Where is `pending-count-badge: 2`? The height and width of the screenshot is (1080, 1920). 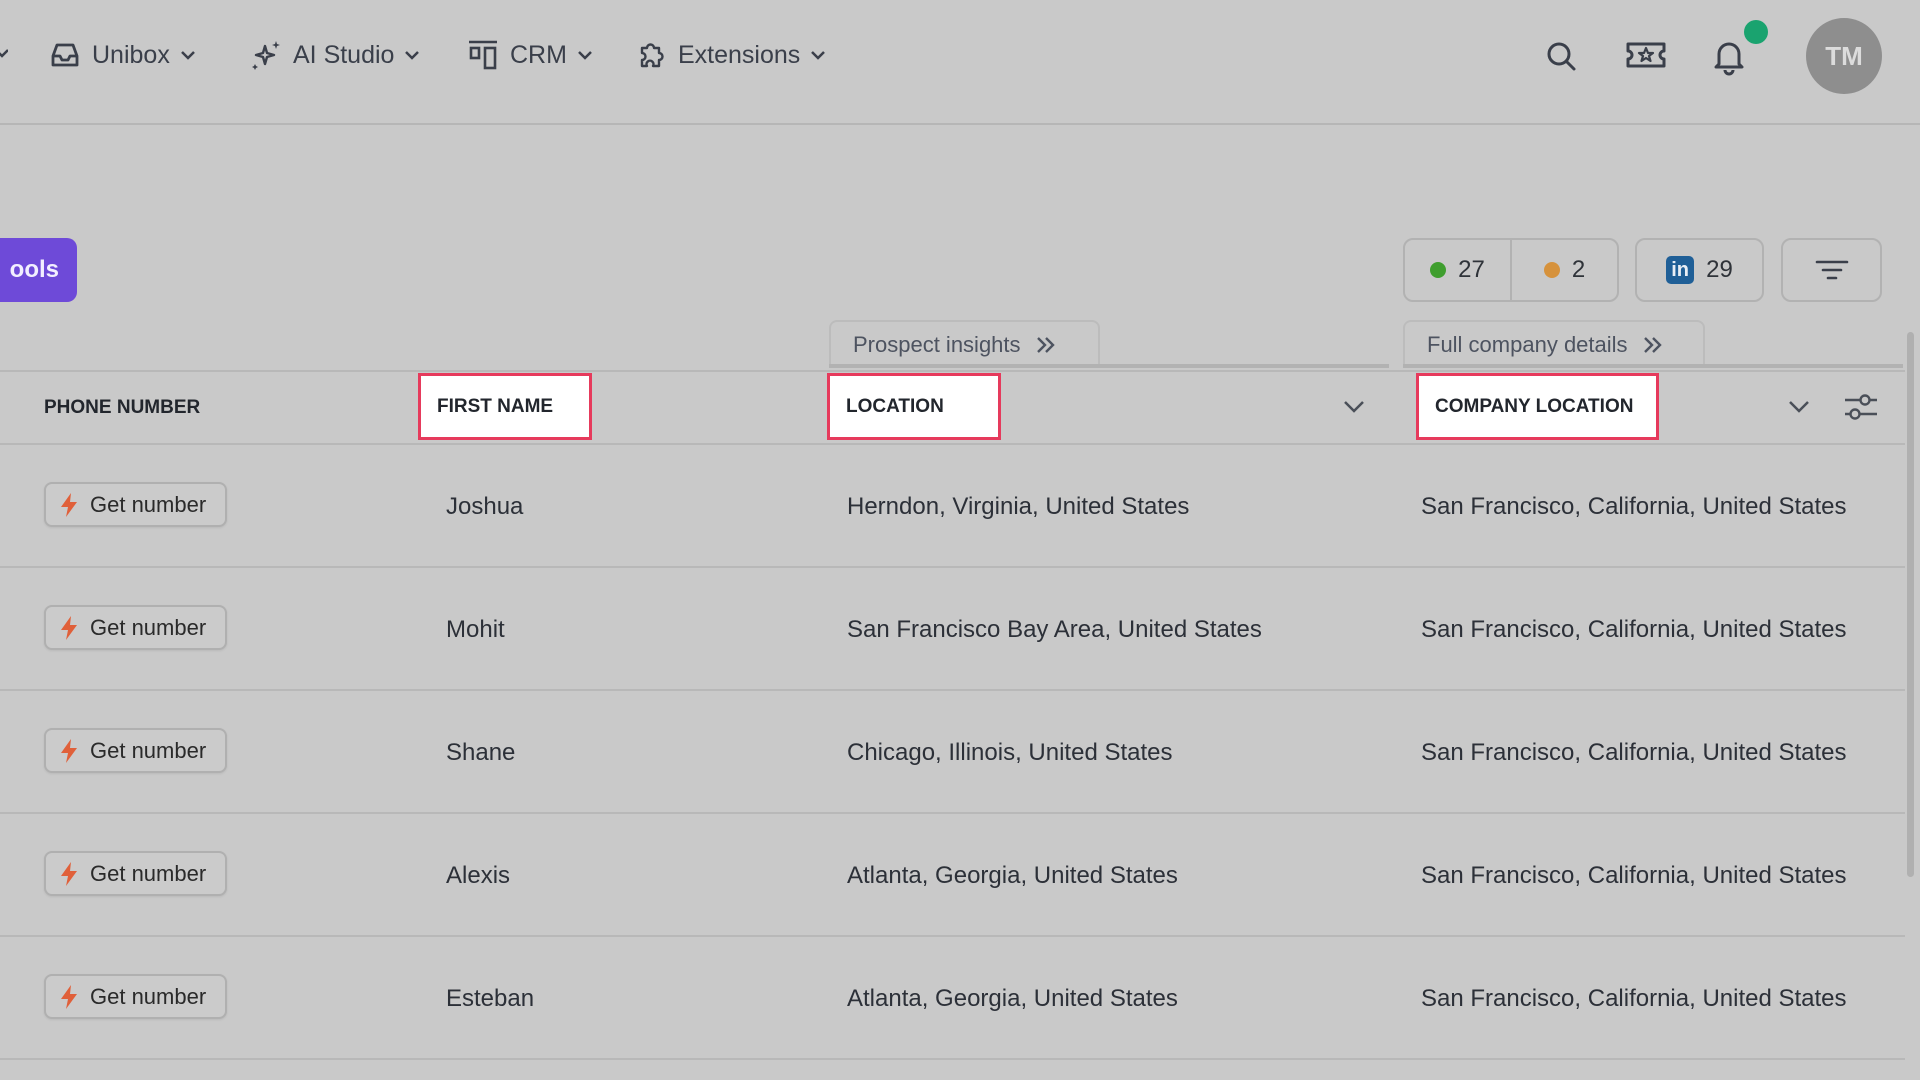
pending-count-badge: 2 is located at coordinates (1563, 270).